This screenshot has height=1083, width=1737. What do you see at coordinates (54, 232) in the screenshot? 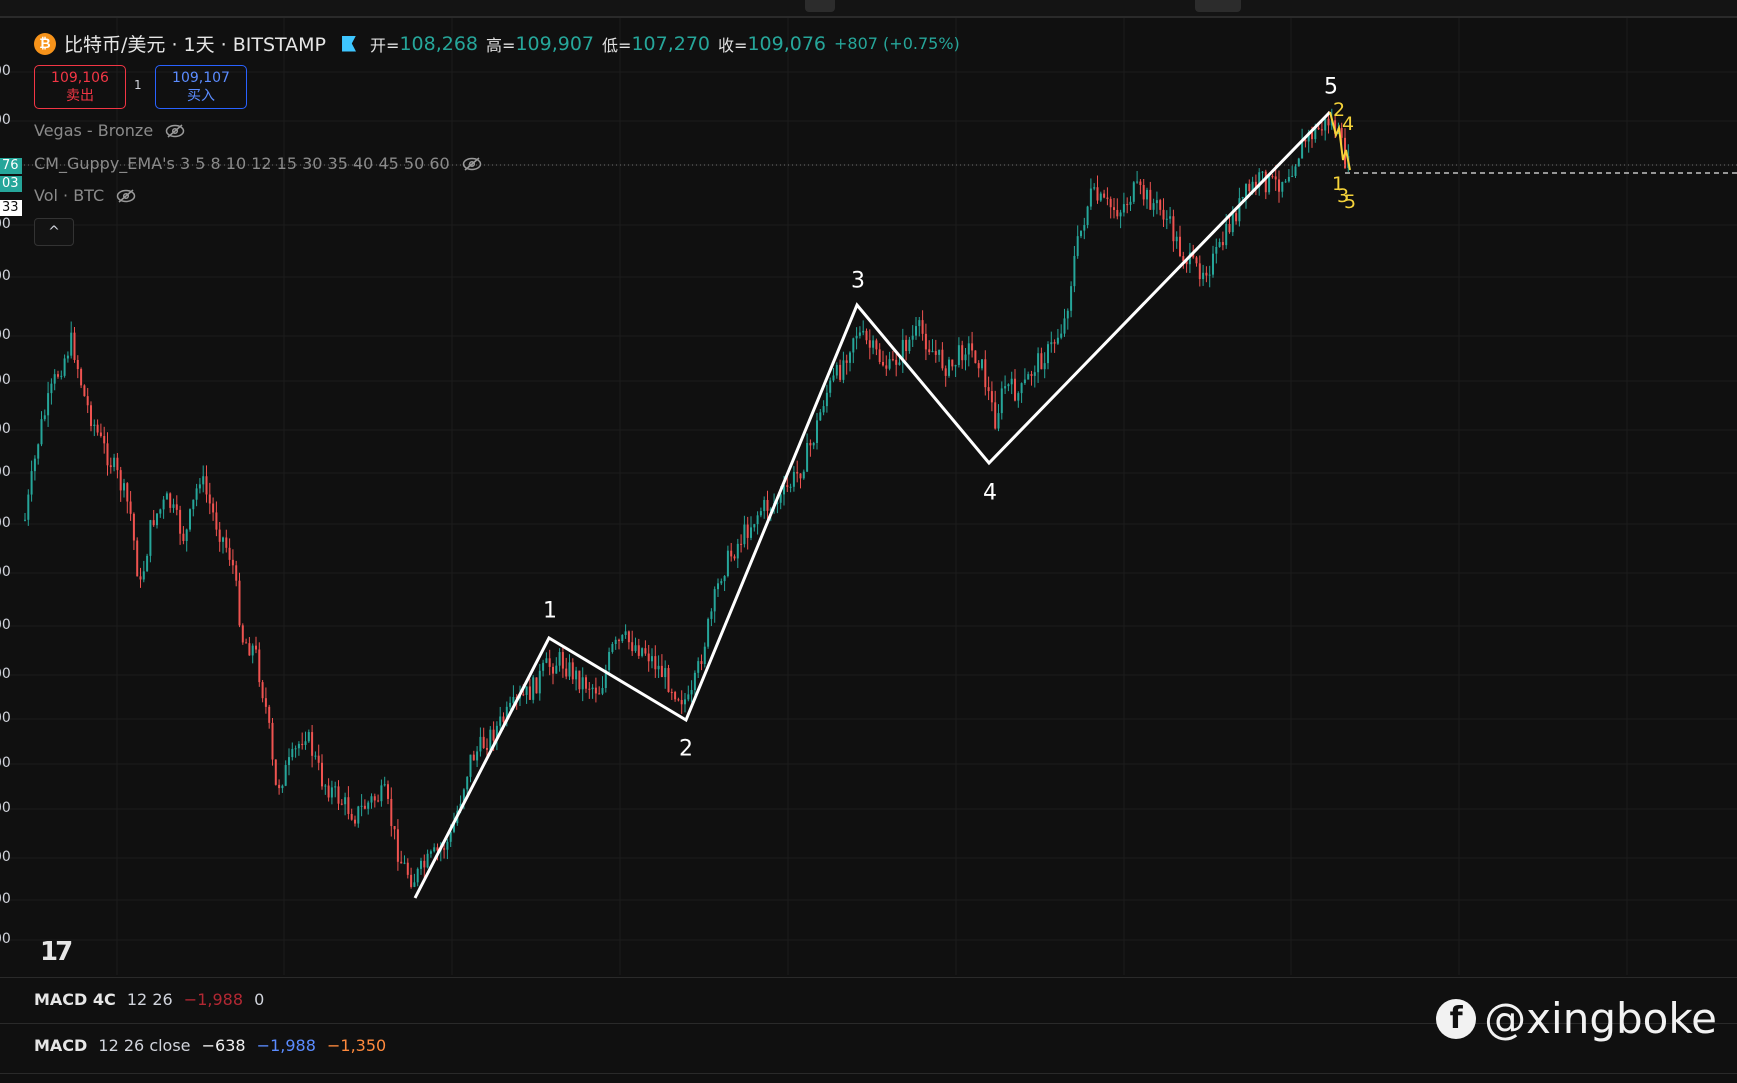
I see `collapse-legend-button: ^` at bounding box center [54, 232].